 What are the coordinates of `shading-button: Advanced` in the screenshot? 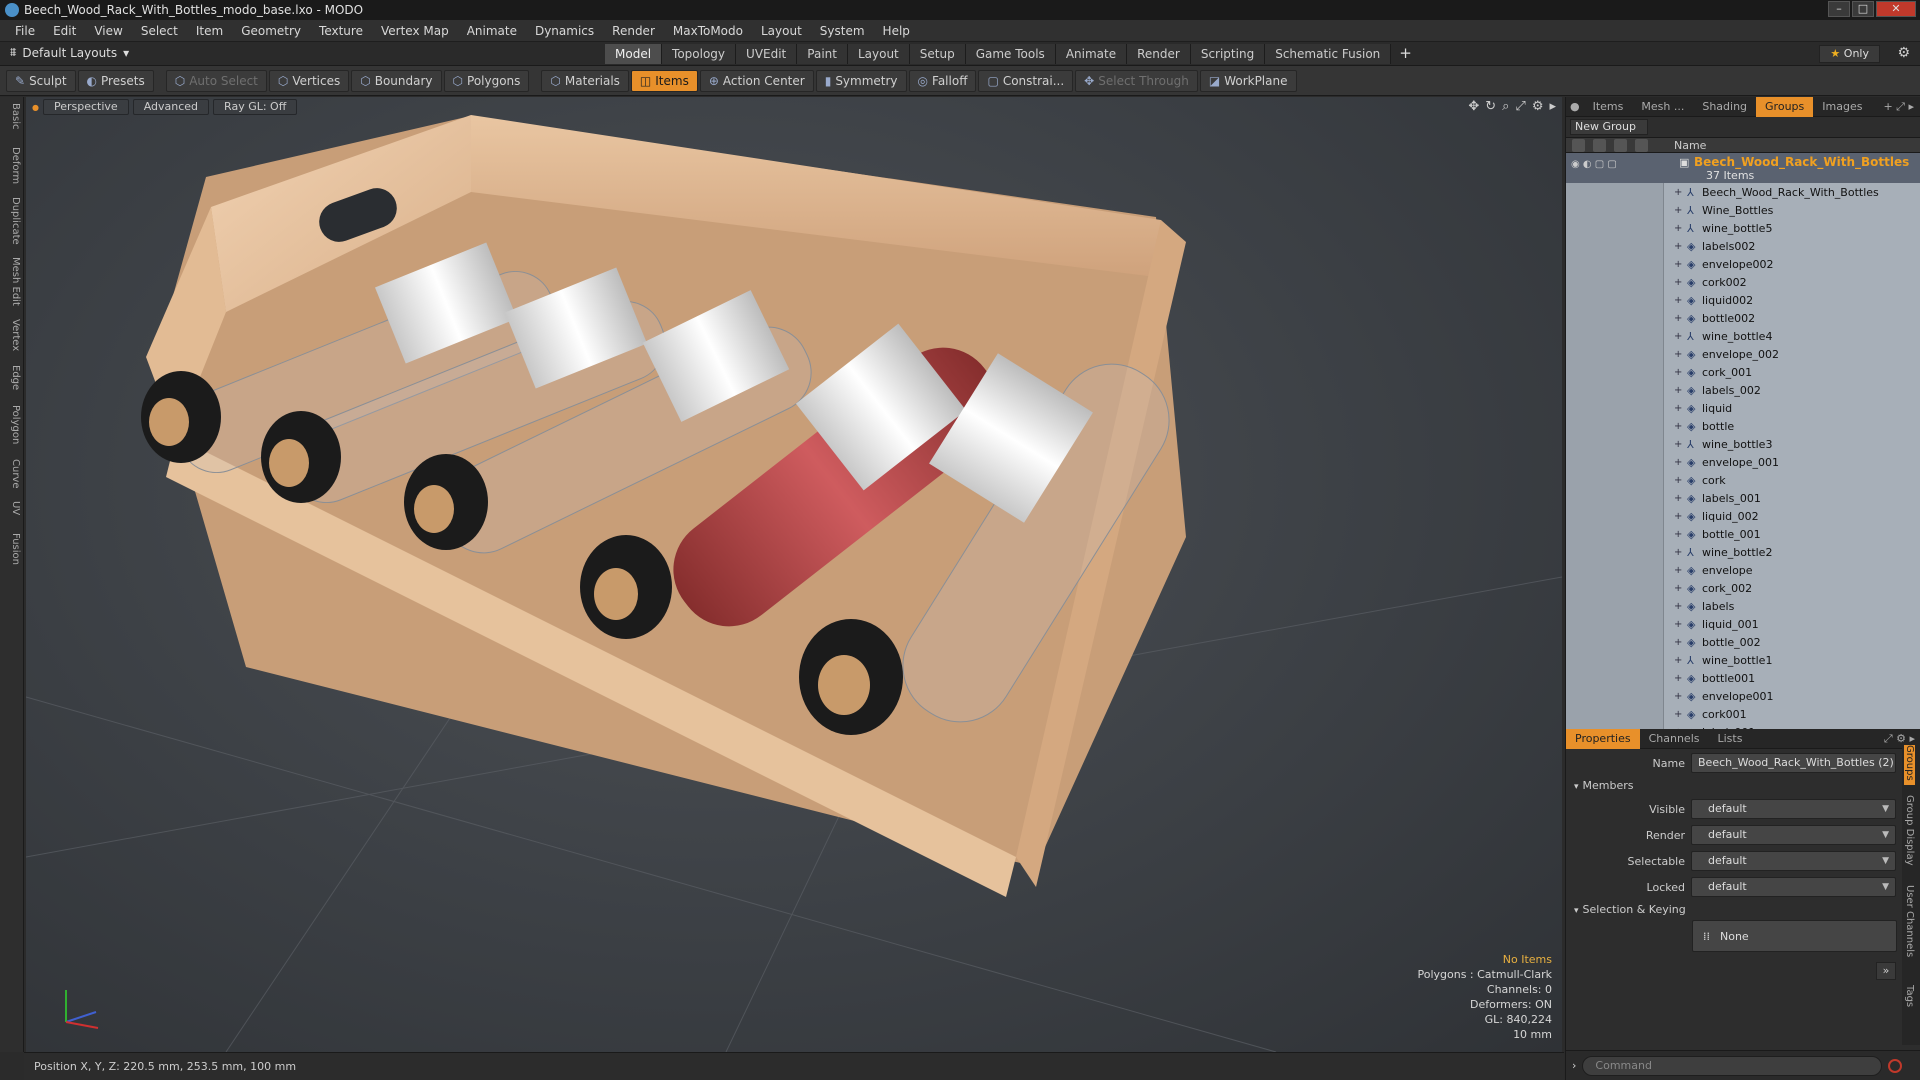 It's located at (171, 107).